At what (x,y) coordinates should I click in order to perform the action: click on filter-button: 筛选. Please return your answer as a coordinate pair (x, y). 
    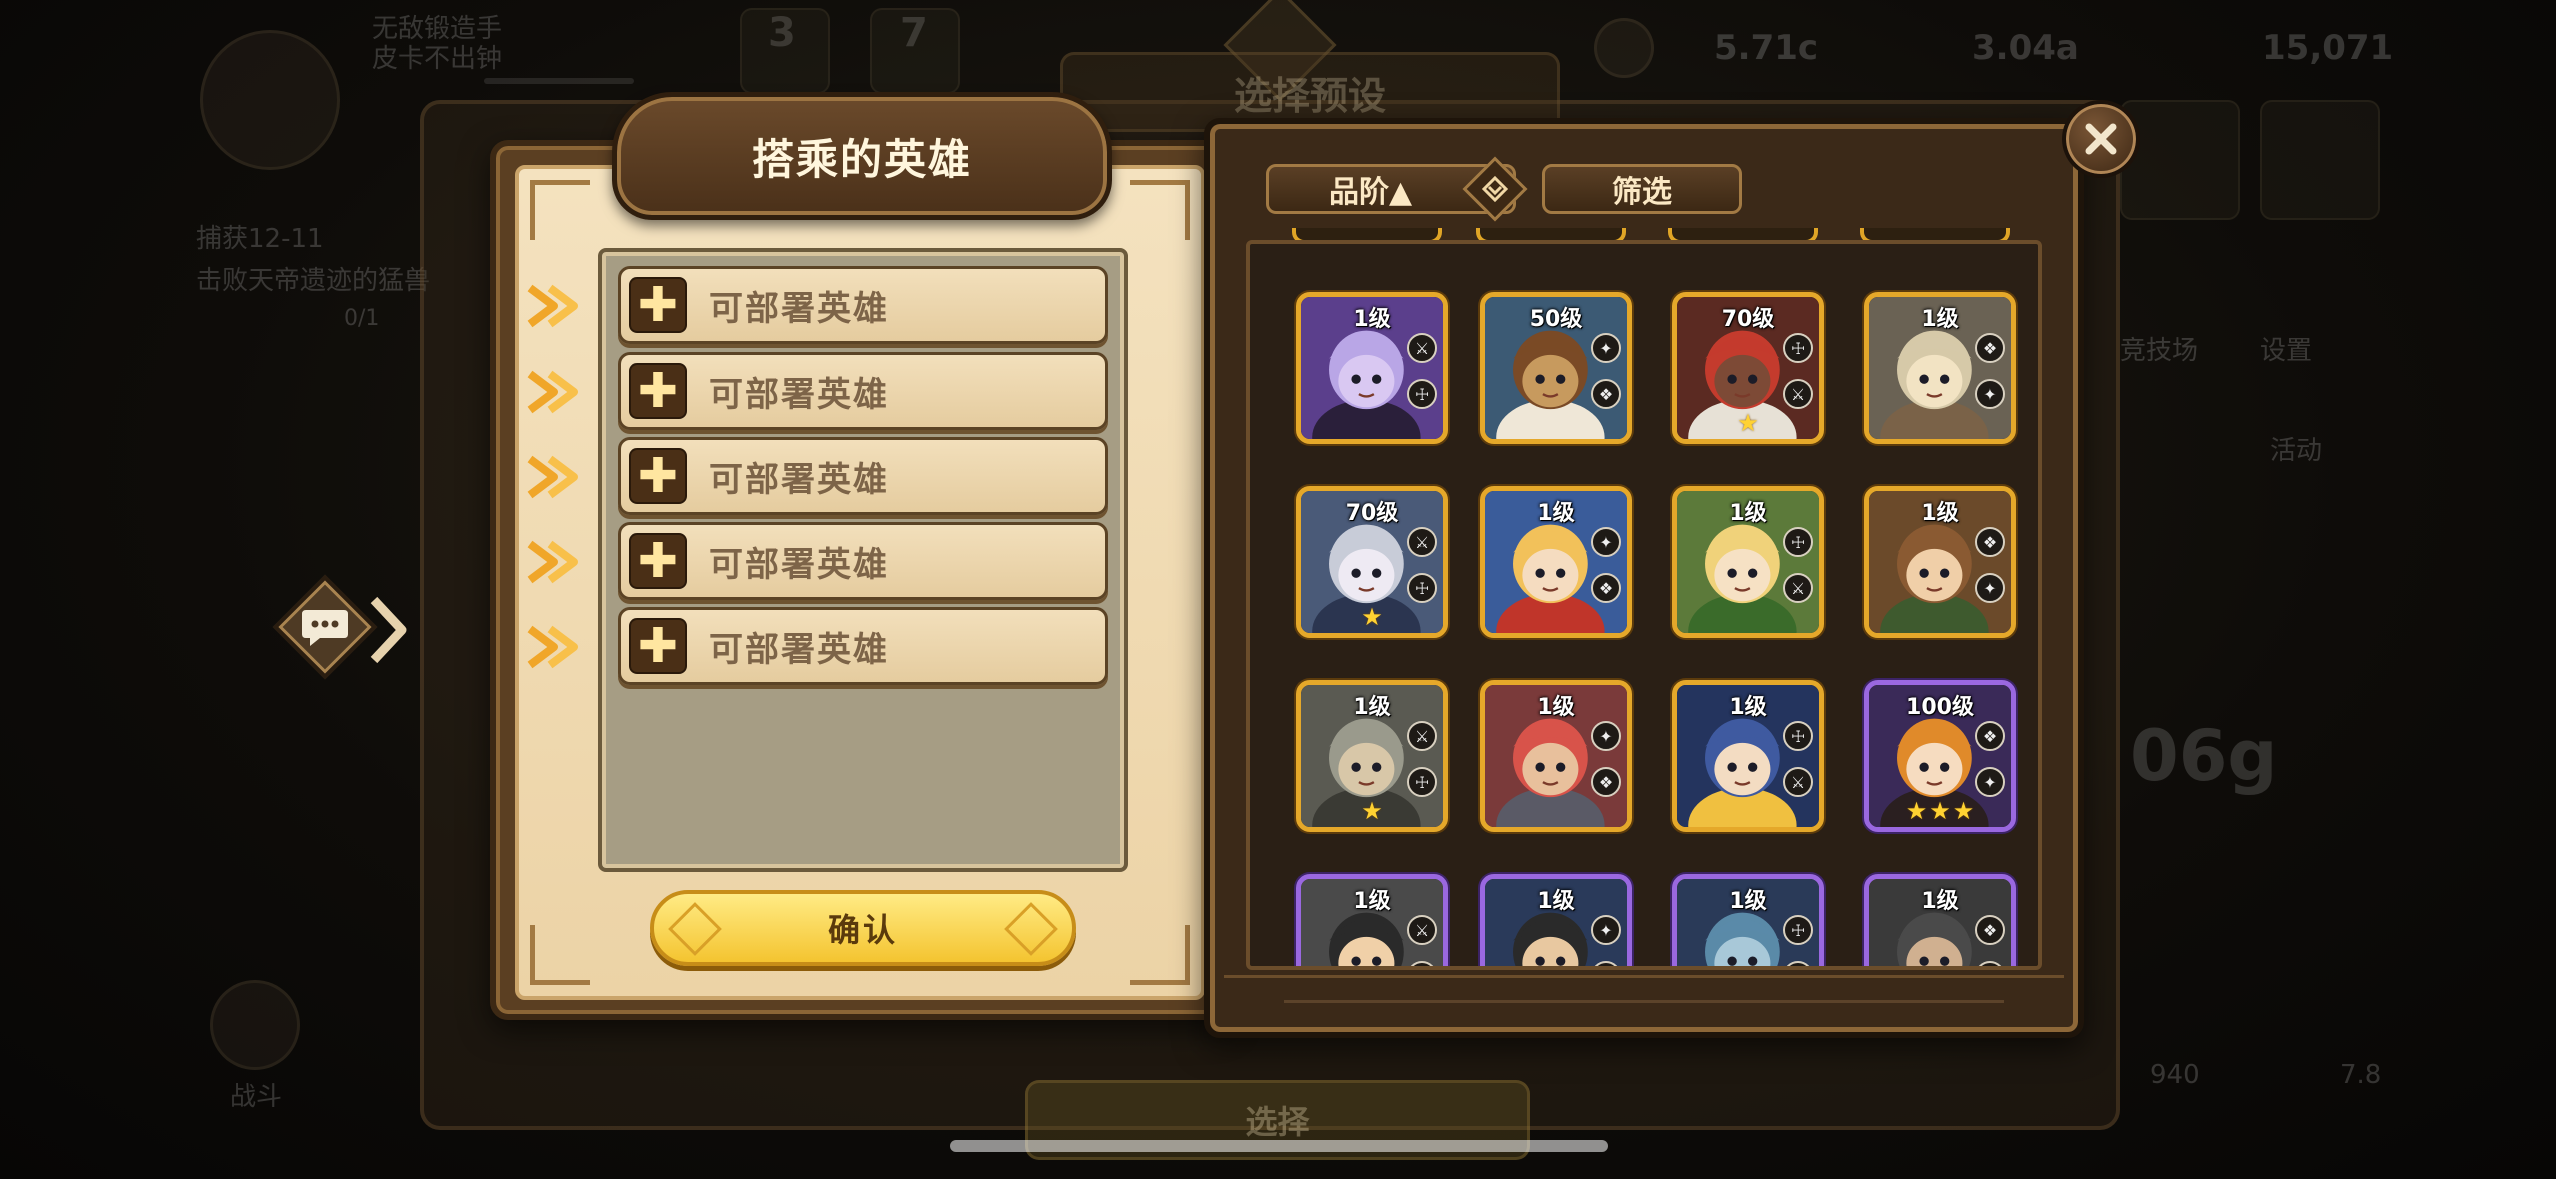
    Looking at the image, I should click on (1642, 189).